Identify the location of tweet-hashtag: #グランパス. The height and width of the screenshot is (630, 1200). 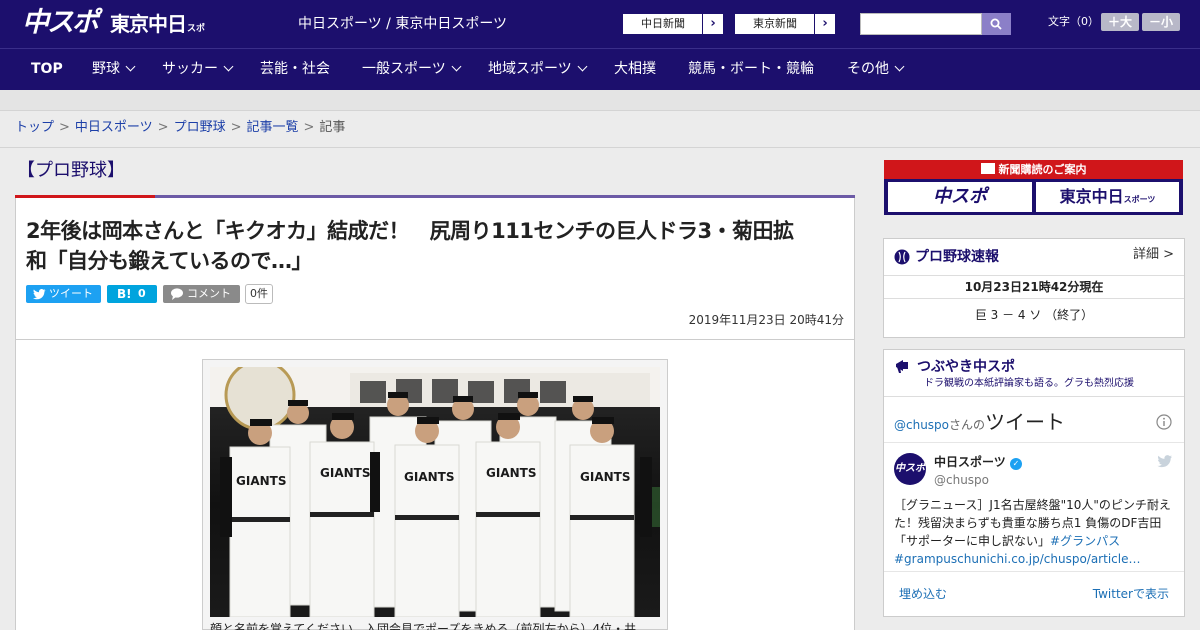
(1085, 541).